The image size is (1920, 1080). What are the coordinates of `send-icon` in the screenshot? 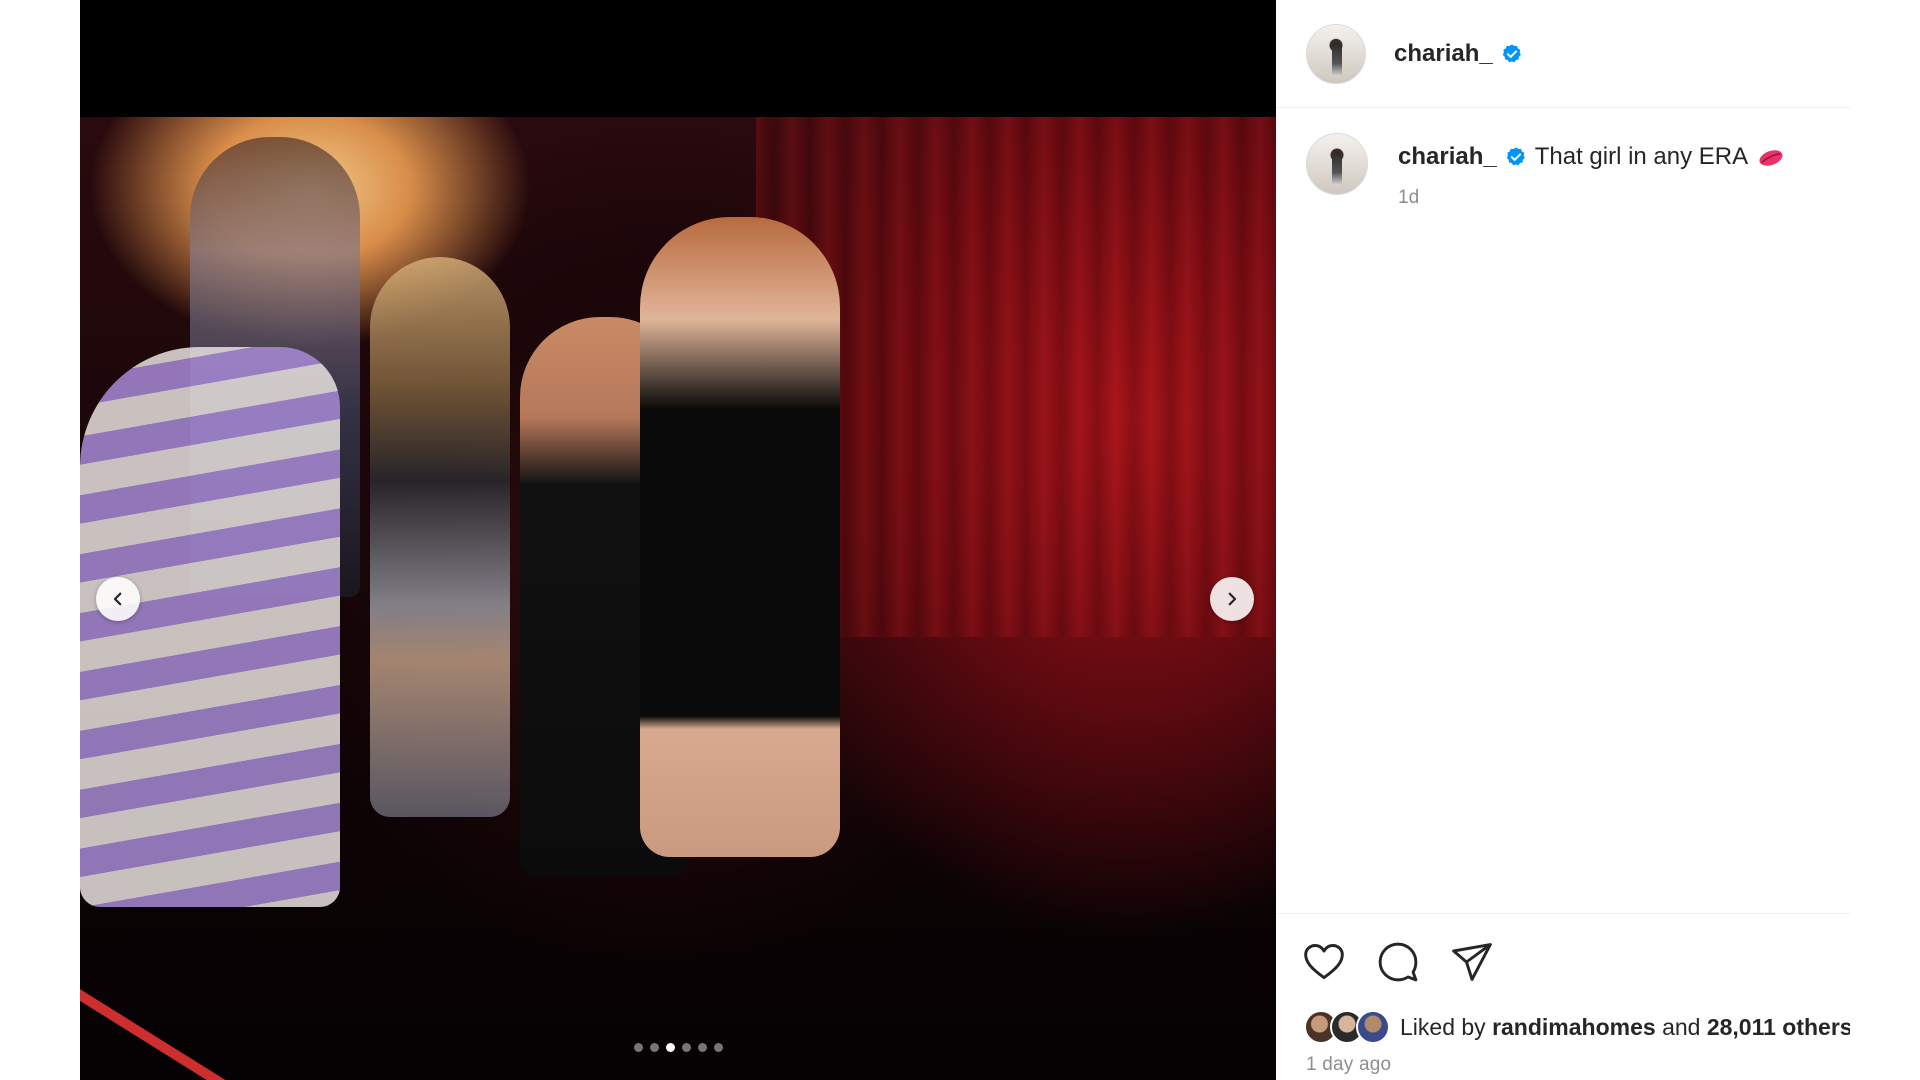 It's located at (1472, 962).